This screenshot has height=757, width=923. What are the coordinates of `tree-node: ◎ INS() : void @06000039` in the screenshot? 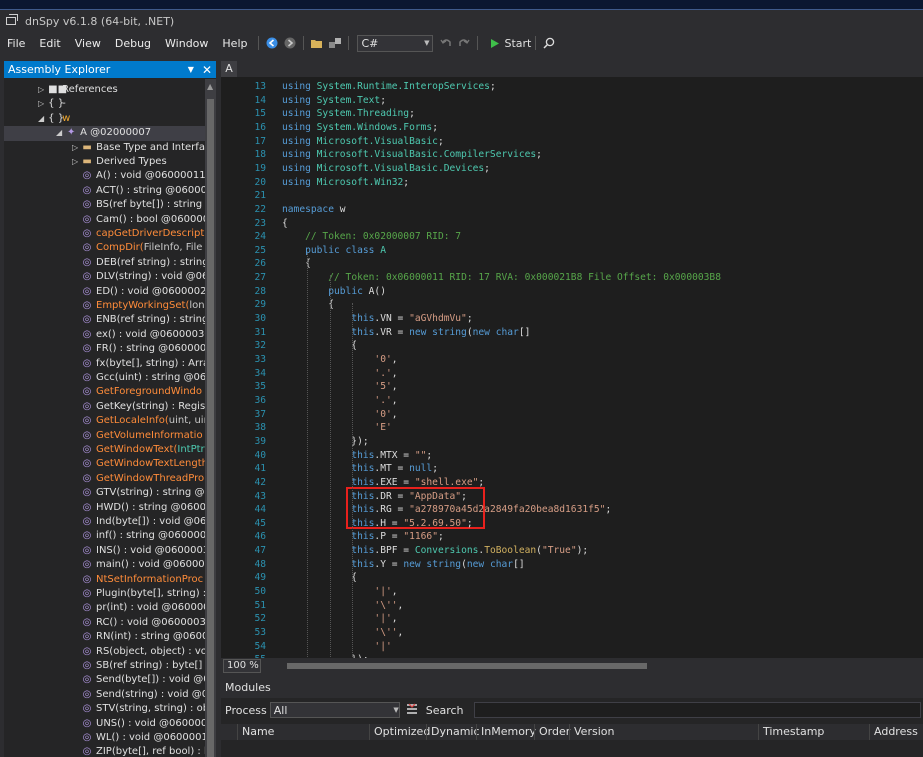 It's located at (143, 551).